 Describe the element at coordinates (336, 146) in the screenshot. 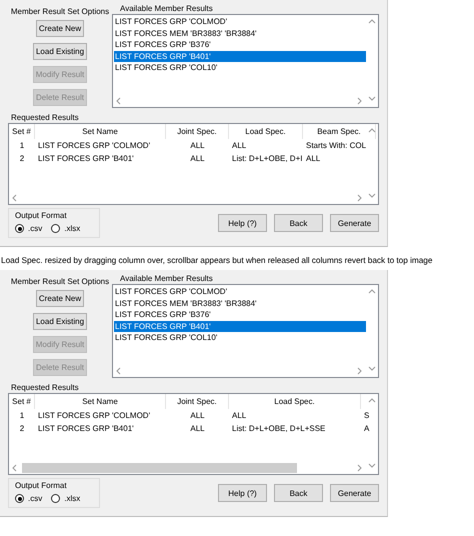

I see `table-cell-text: Starts With: COL` at that location.